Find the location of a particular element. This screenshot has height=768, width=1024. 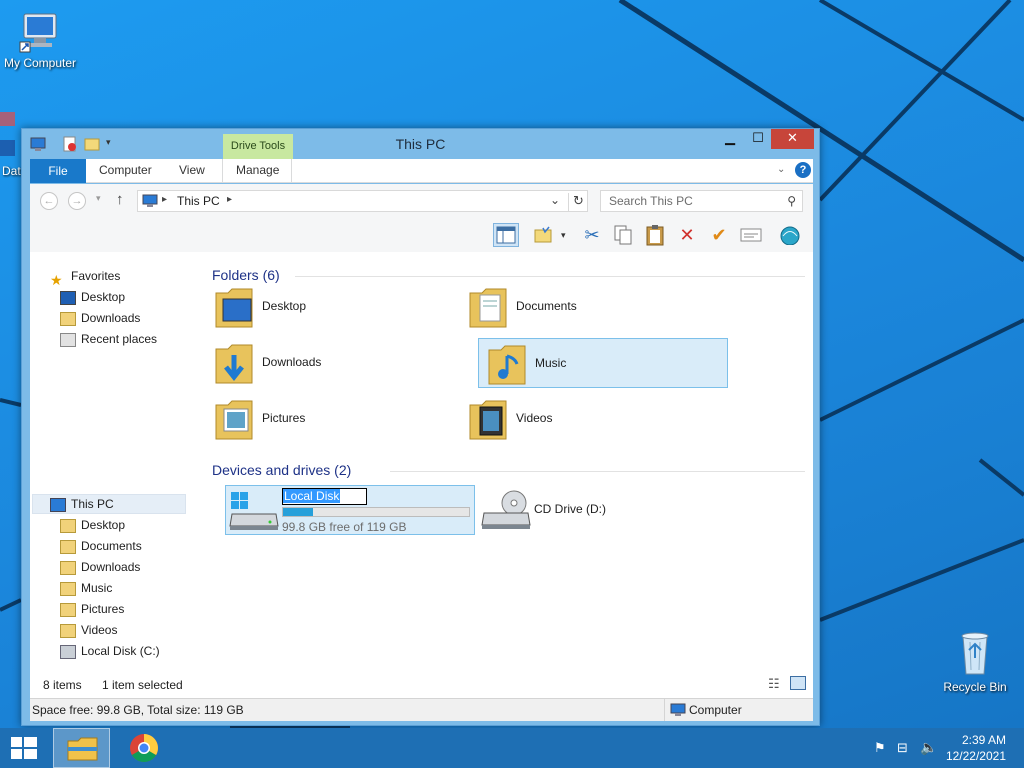

desktop-icon-recycle-bin: Recycle Bin is located at coordinates (975, 662).